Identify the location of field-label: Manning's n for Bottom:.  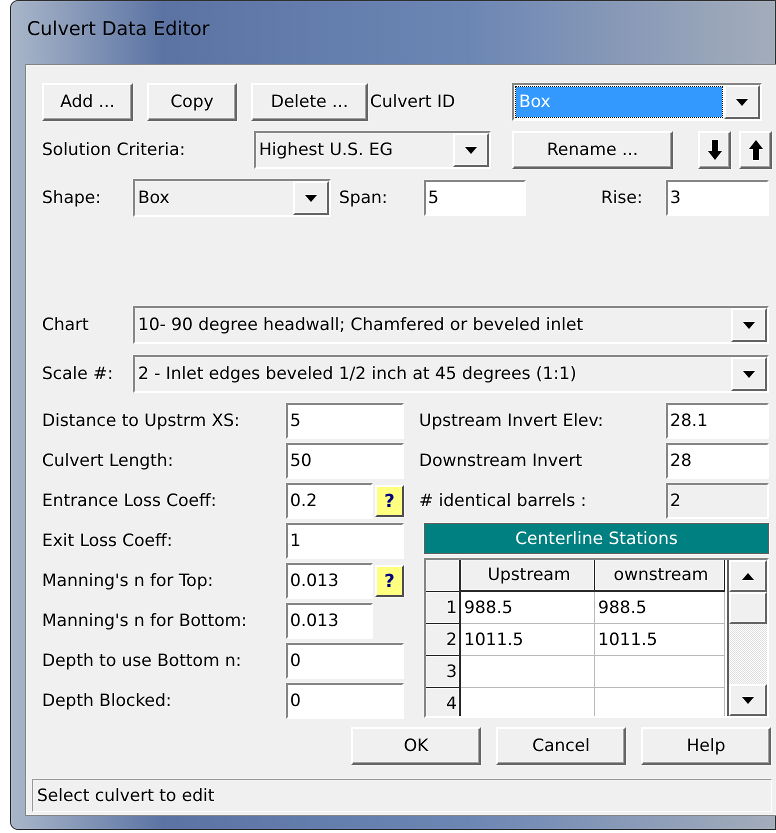
(145, 621).